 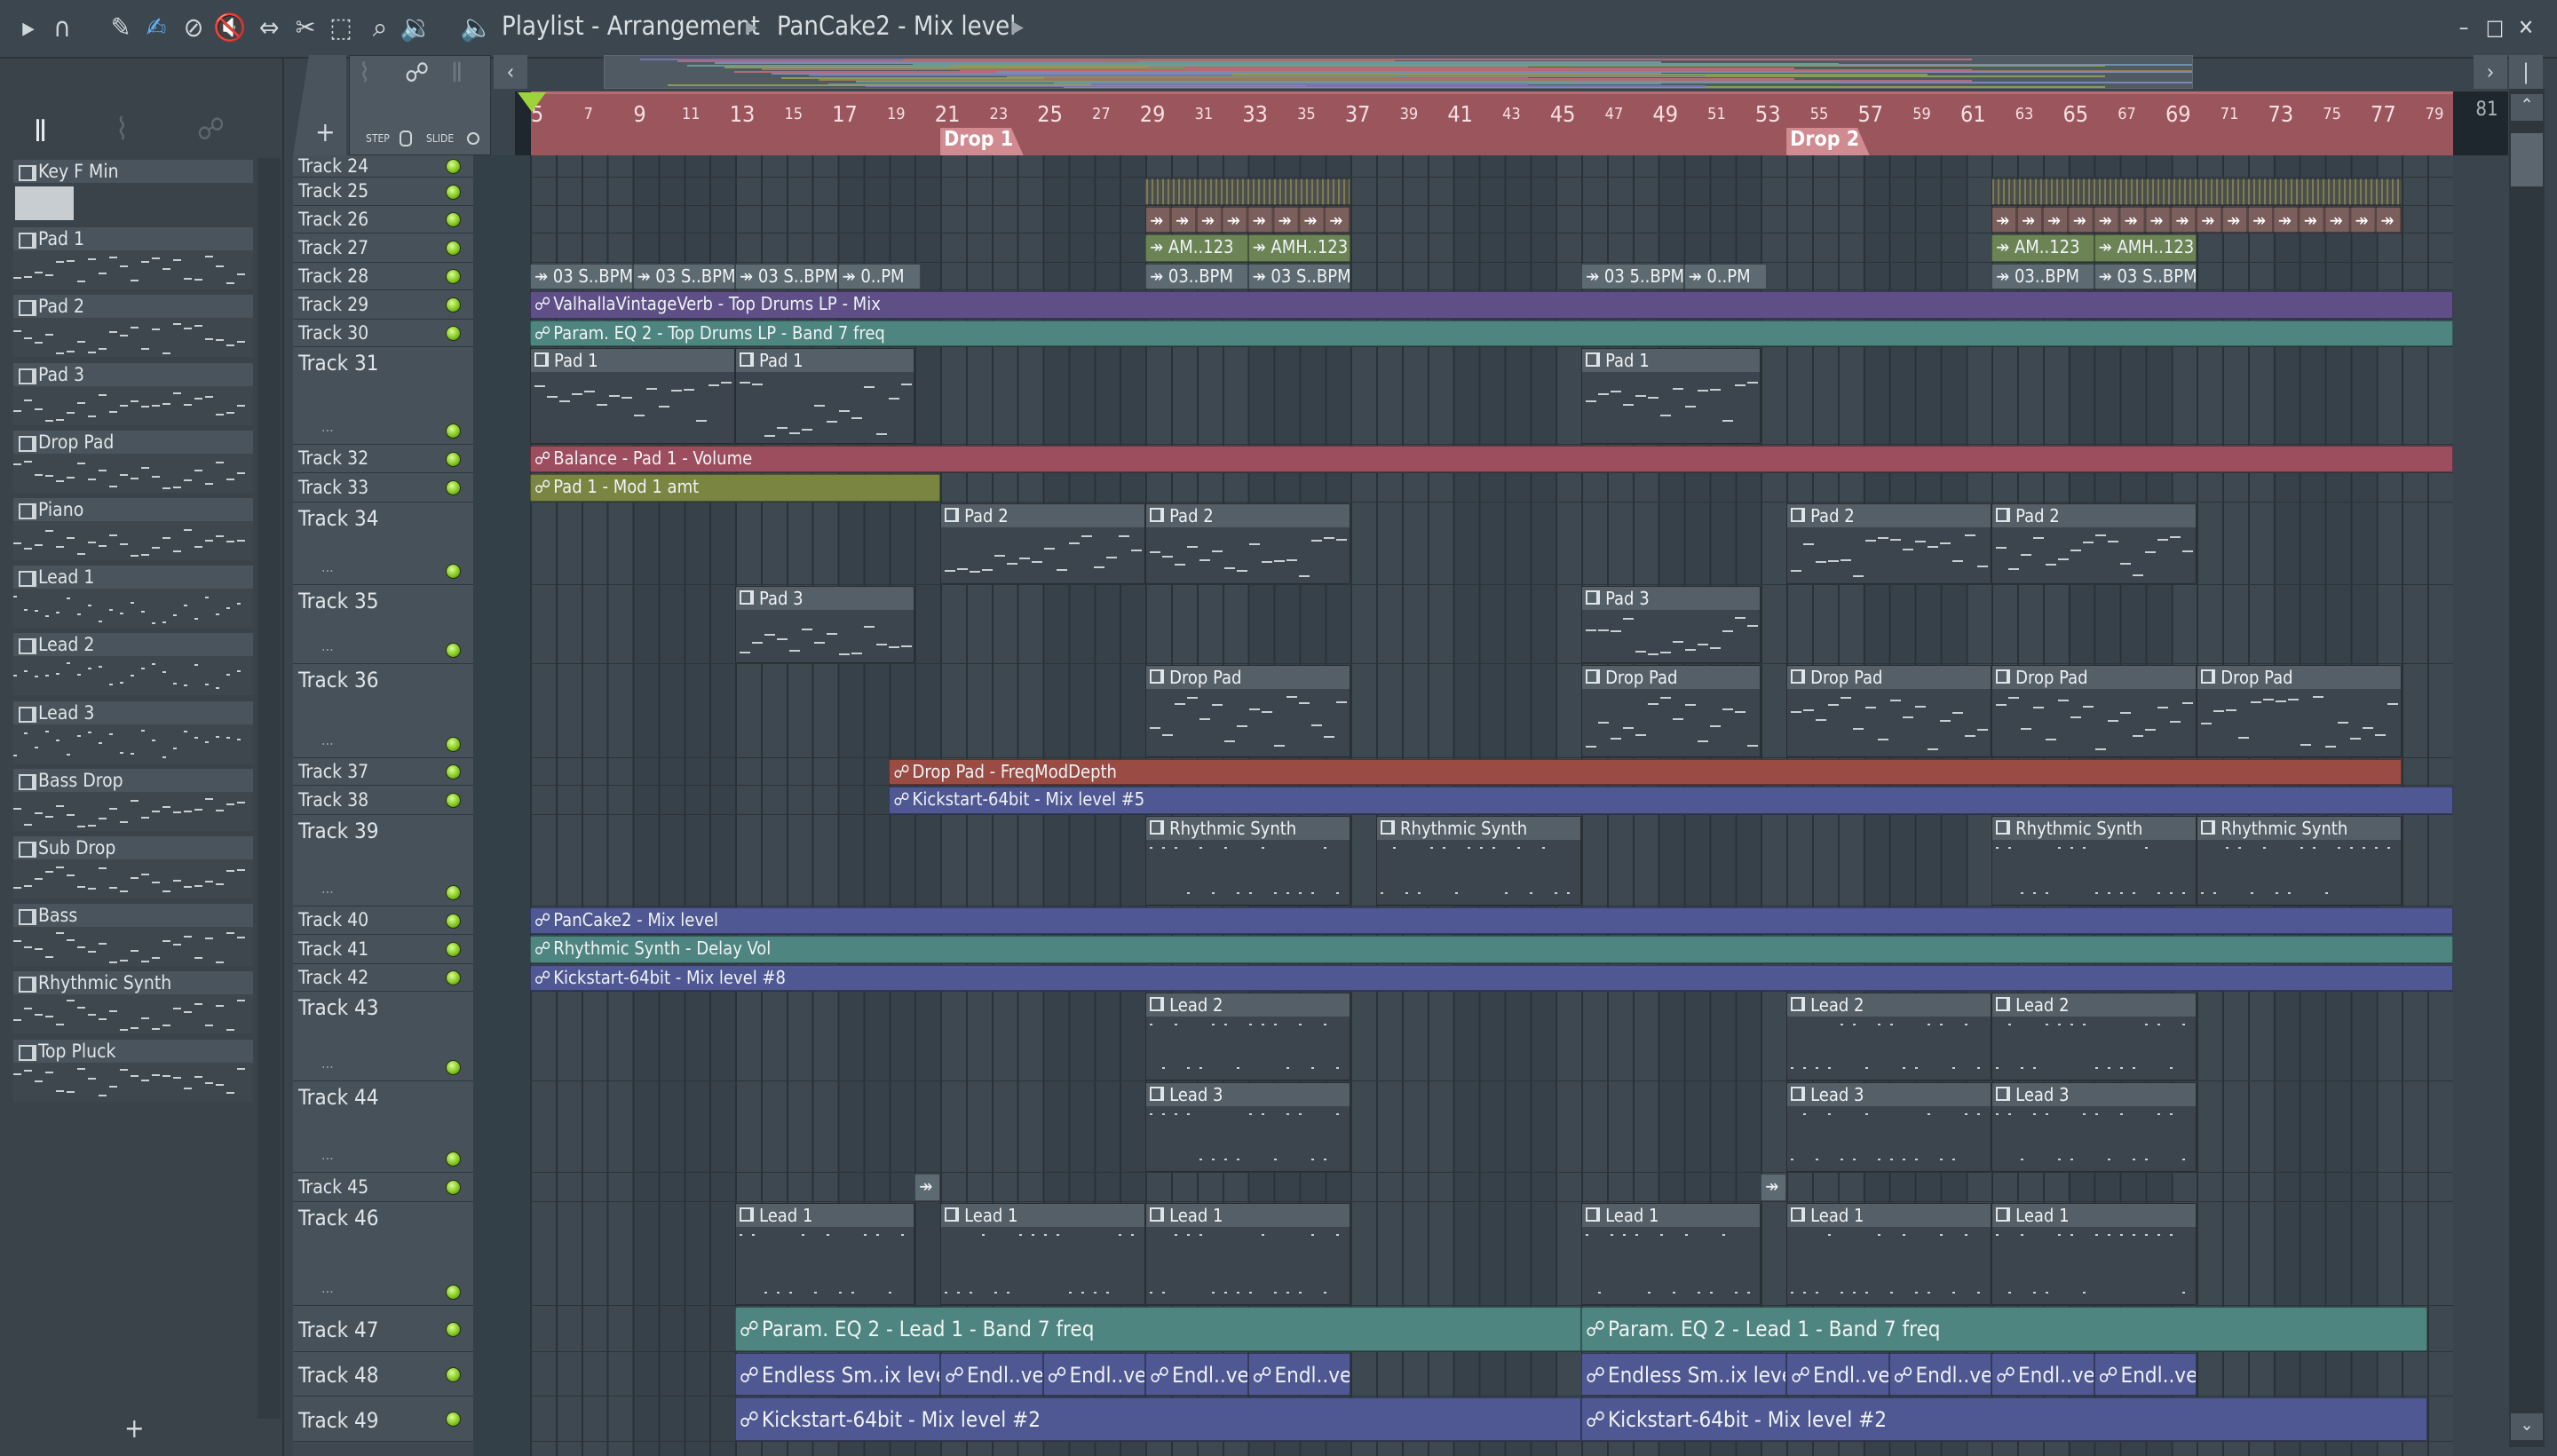 What do you see at coordinates (133, 800) in the screenshot?
I see `picker-item: Bass Drop` at bounding box center [133, 800].